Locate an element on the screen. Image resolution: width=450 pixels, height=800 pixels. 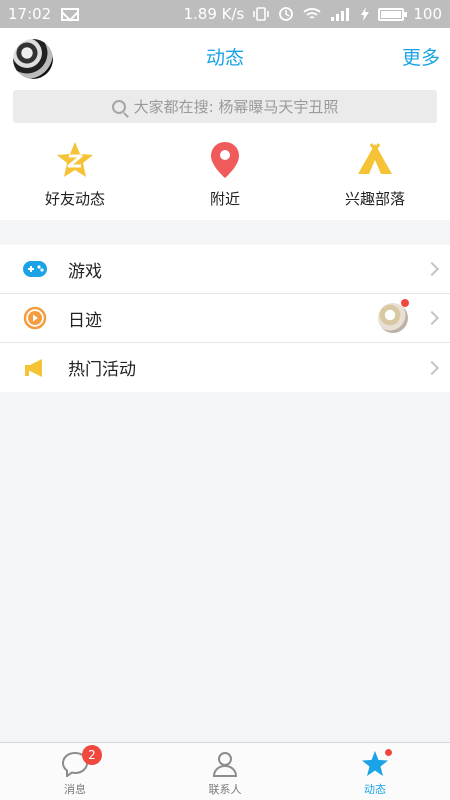
avatar is located at coordinates (33, 59).